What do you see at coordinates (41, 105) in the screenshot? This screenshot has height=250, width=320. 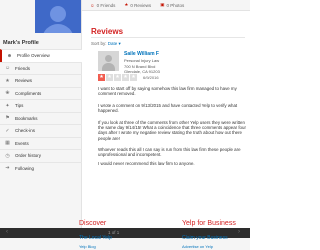 I see `sidebar-item-tips: ✦ Tips` at bounding box center [41, 105].